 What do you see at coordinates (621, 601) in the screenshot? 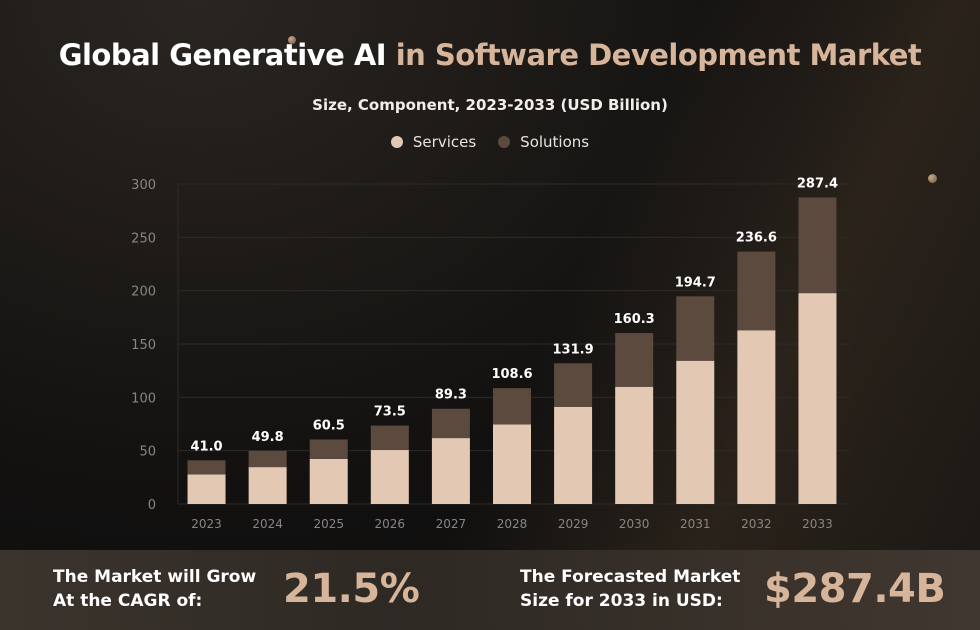
I see `forecast-label-line-2: Size for 2033 in USD:` at bounding box center [621, 601].